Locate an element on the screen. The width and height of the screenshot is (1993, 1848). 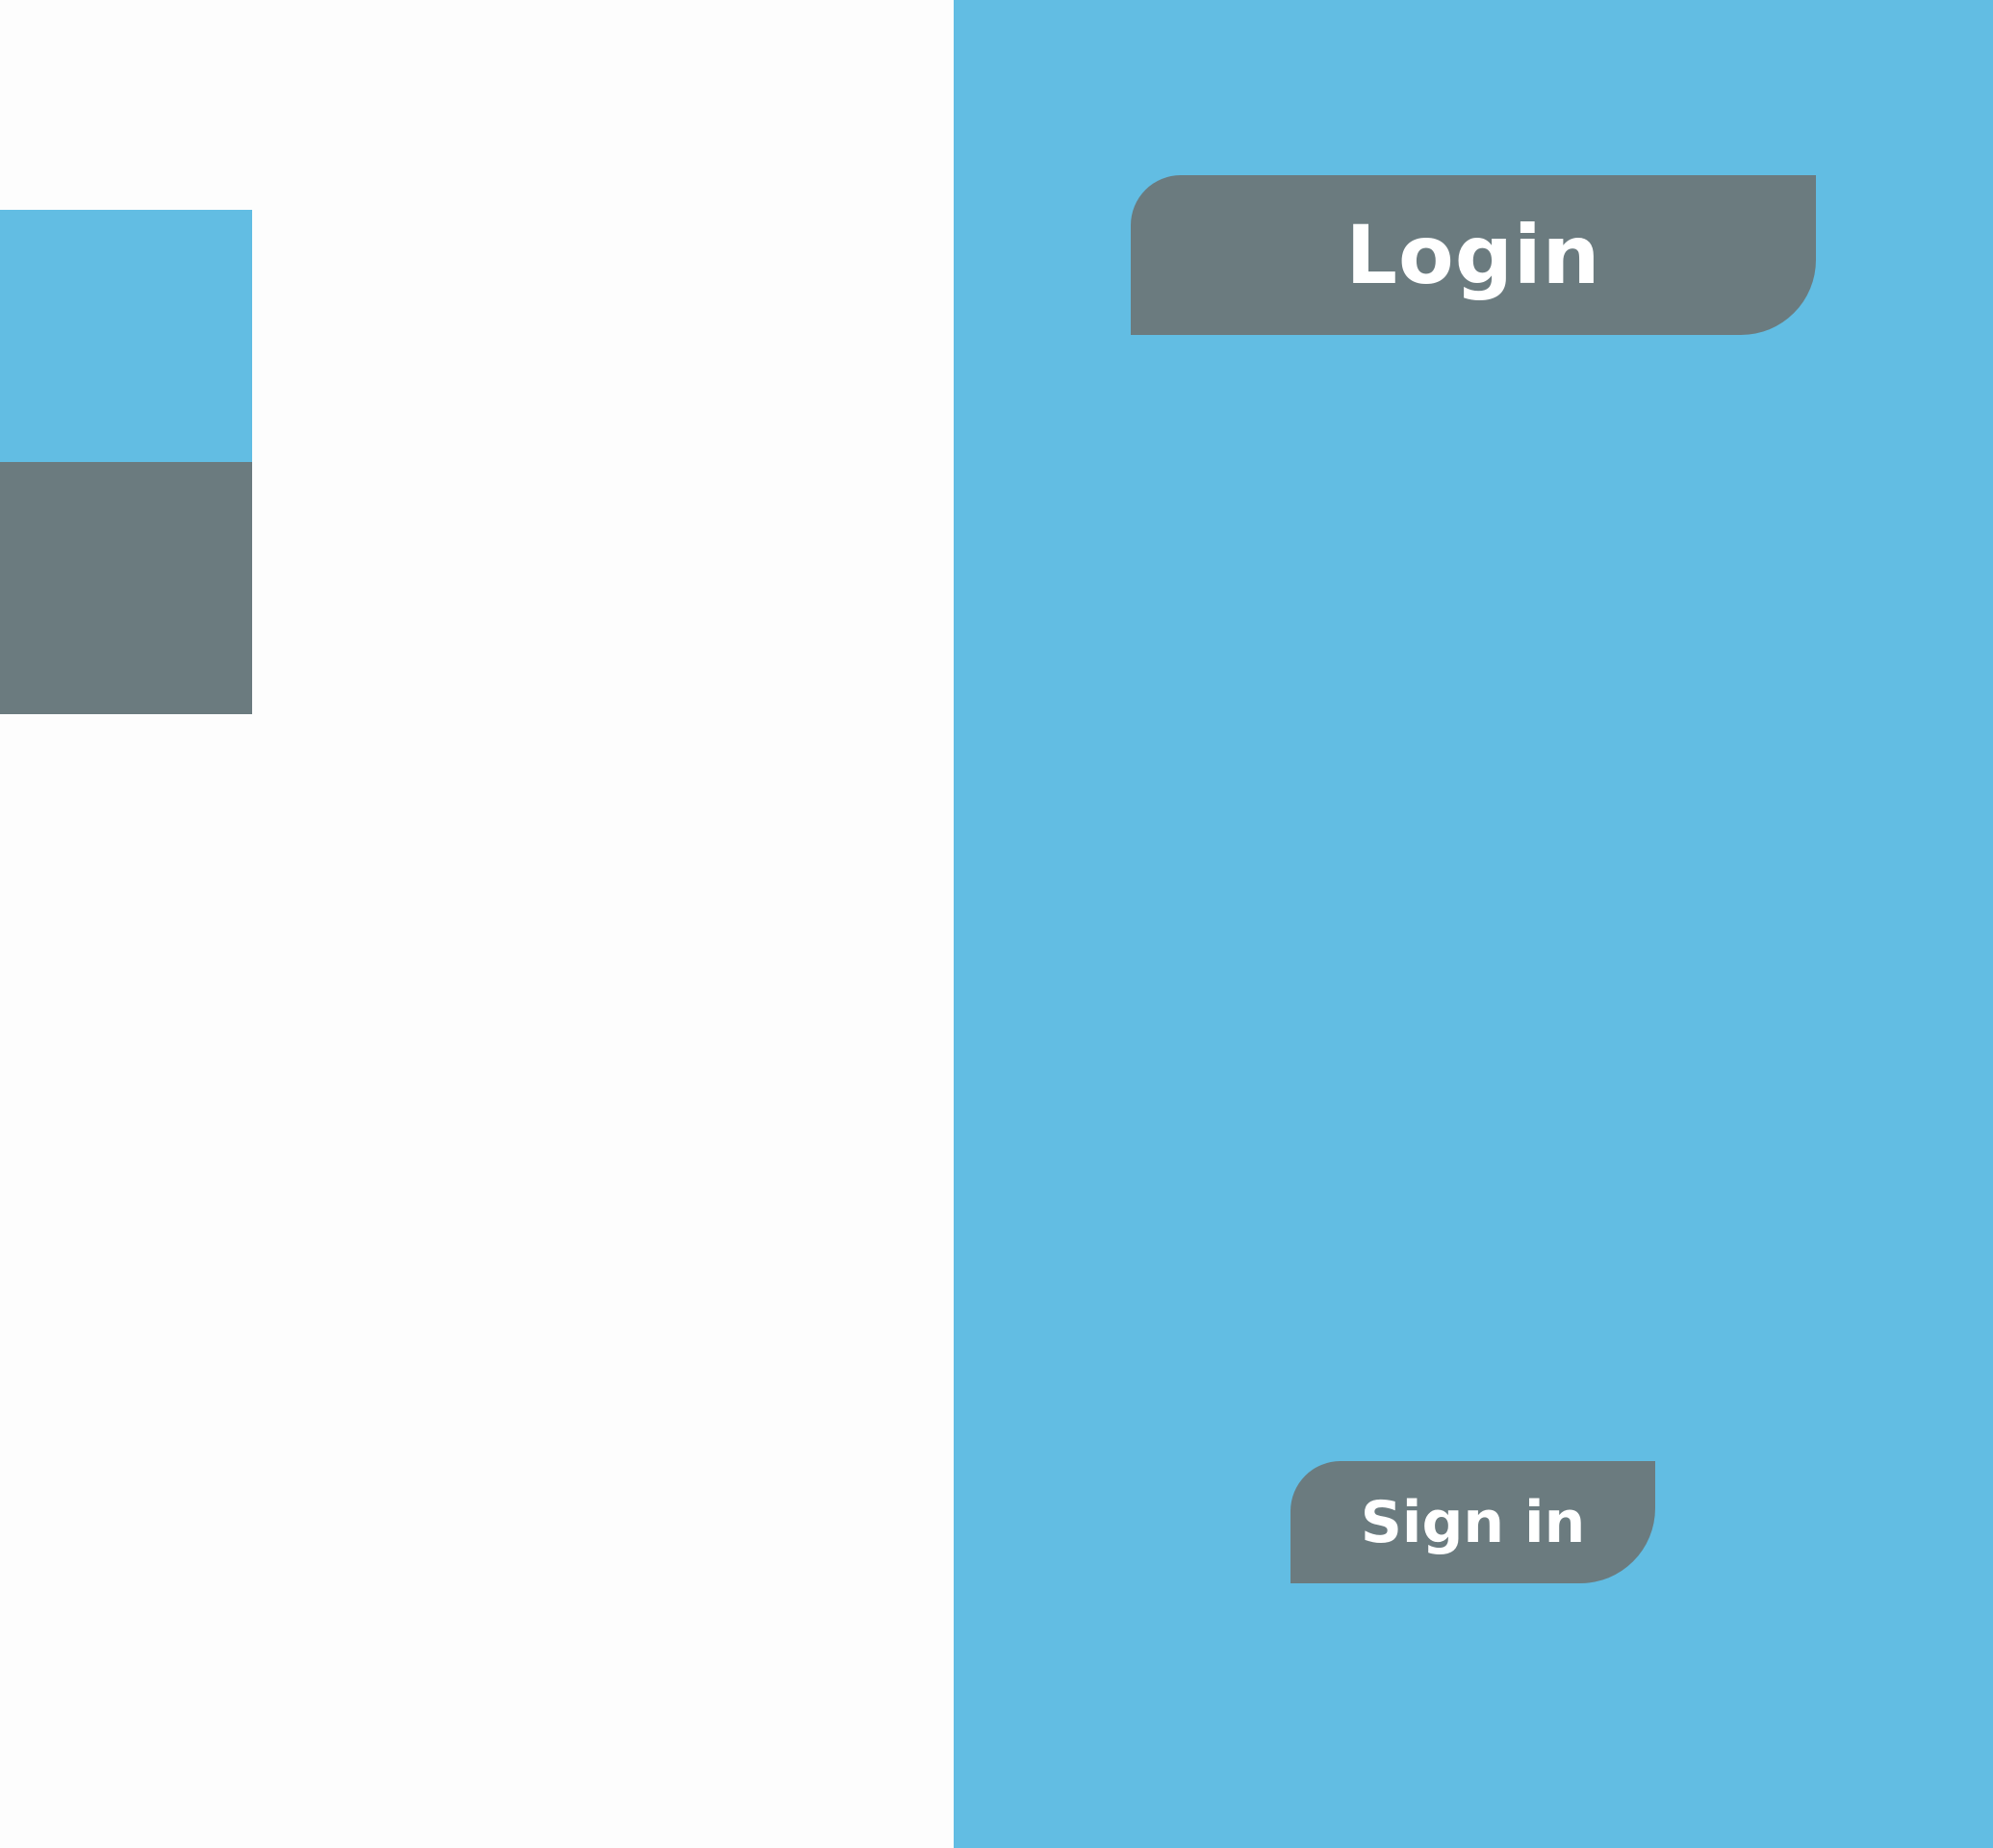
color-swatch-blue is located at coordinates (126, 336).